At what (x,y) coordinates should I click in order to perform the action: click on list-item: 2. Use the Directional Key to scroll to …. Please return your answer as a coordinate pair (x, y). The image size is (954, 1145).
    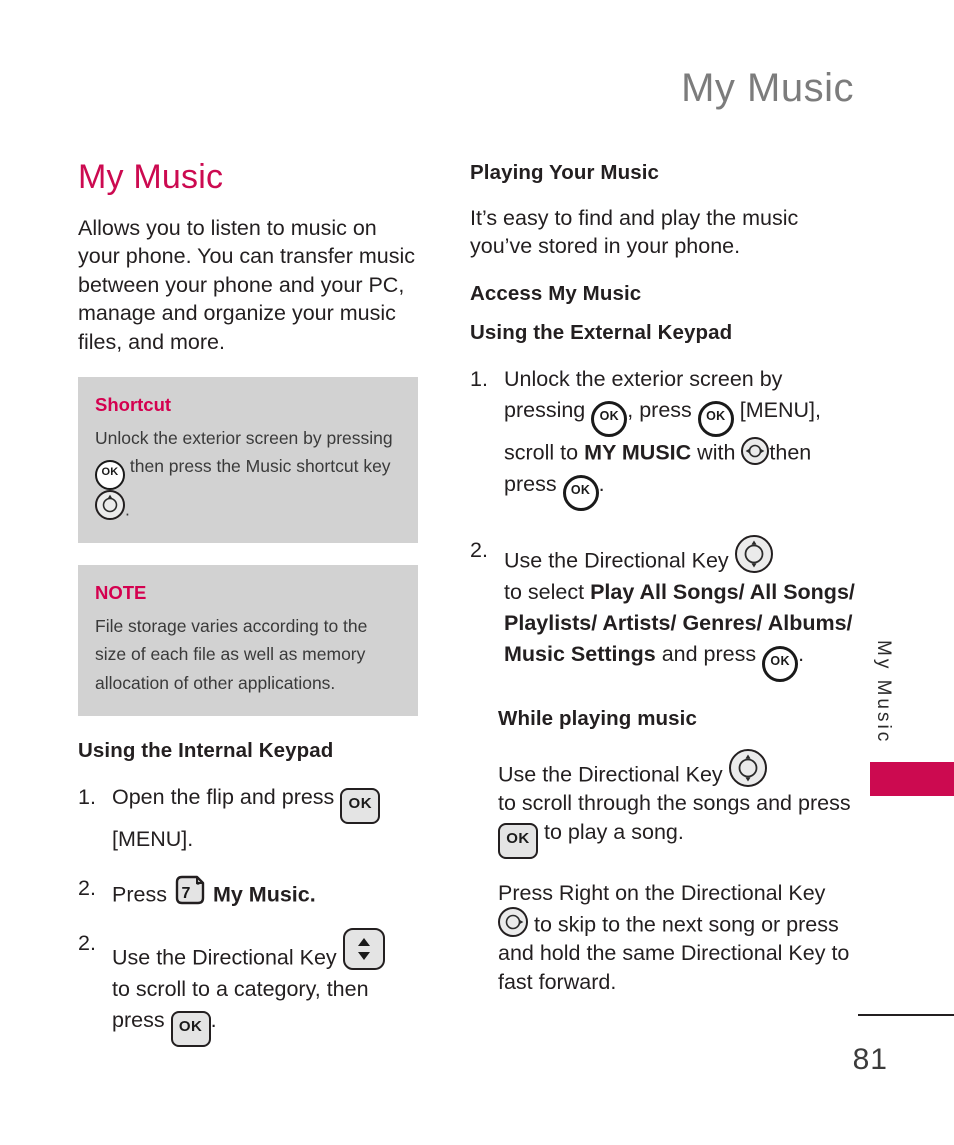
    Looking at the image, I should click on (248, 987).